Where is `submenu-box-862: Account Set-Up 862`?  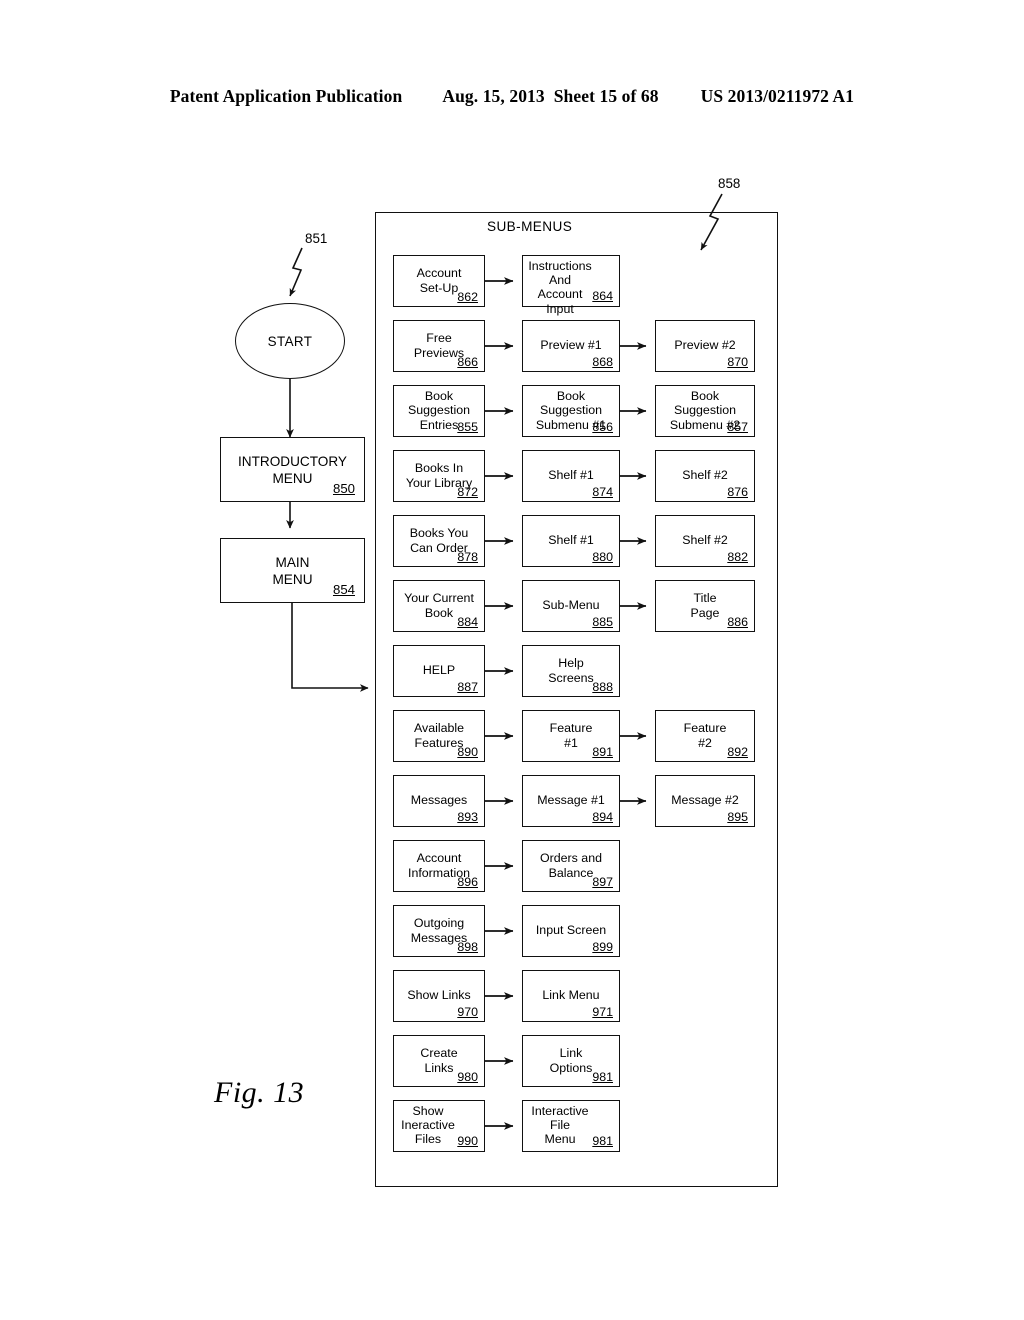 submenu-box-862: Account Set-Up 862 is located at coordinates (439, 281).